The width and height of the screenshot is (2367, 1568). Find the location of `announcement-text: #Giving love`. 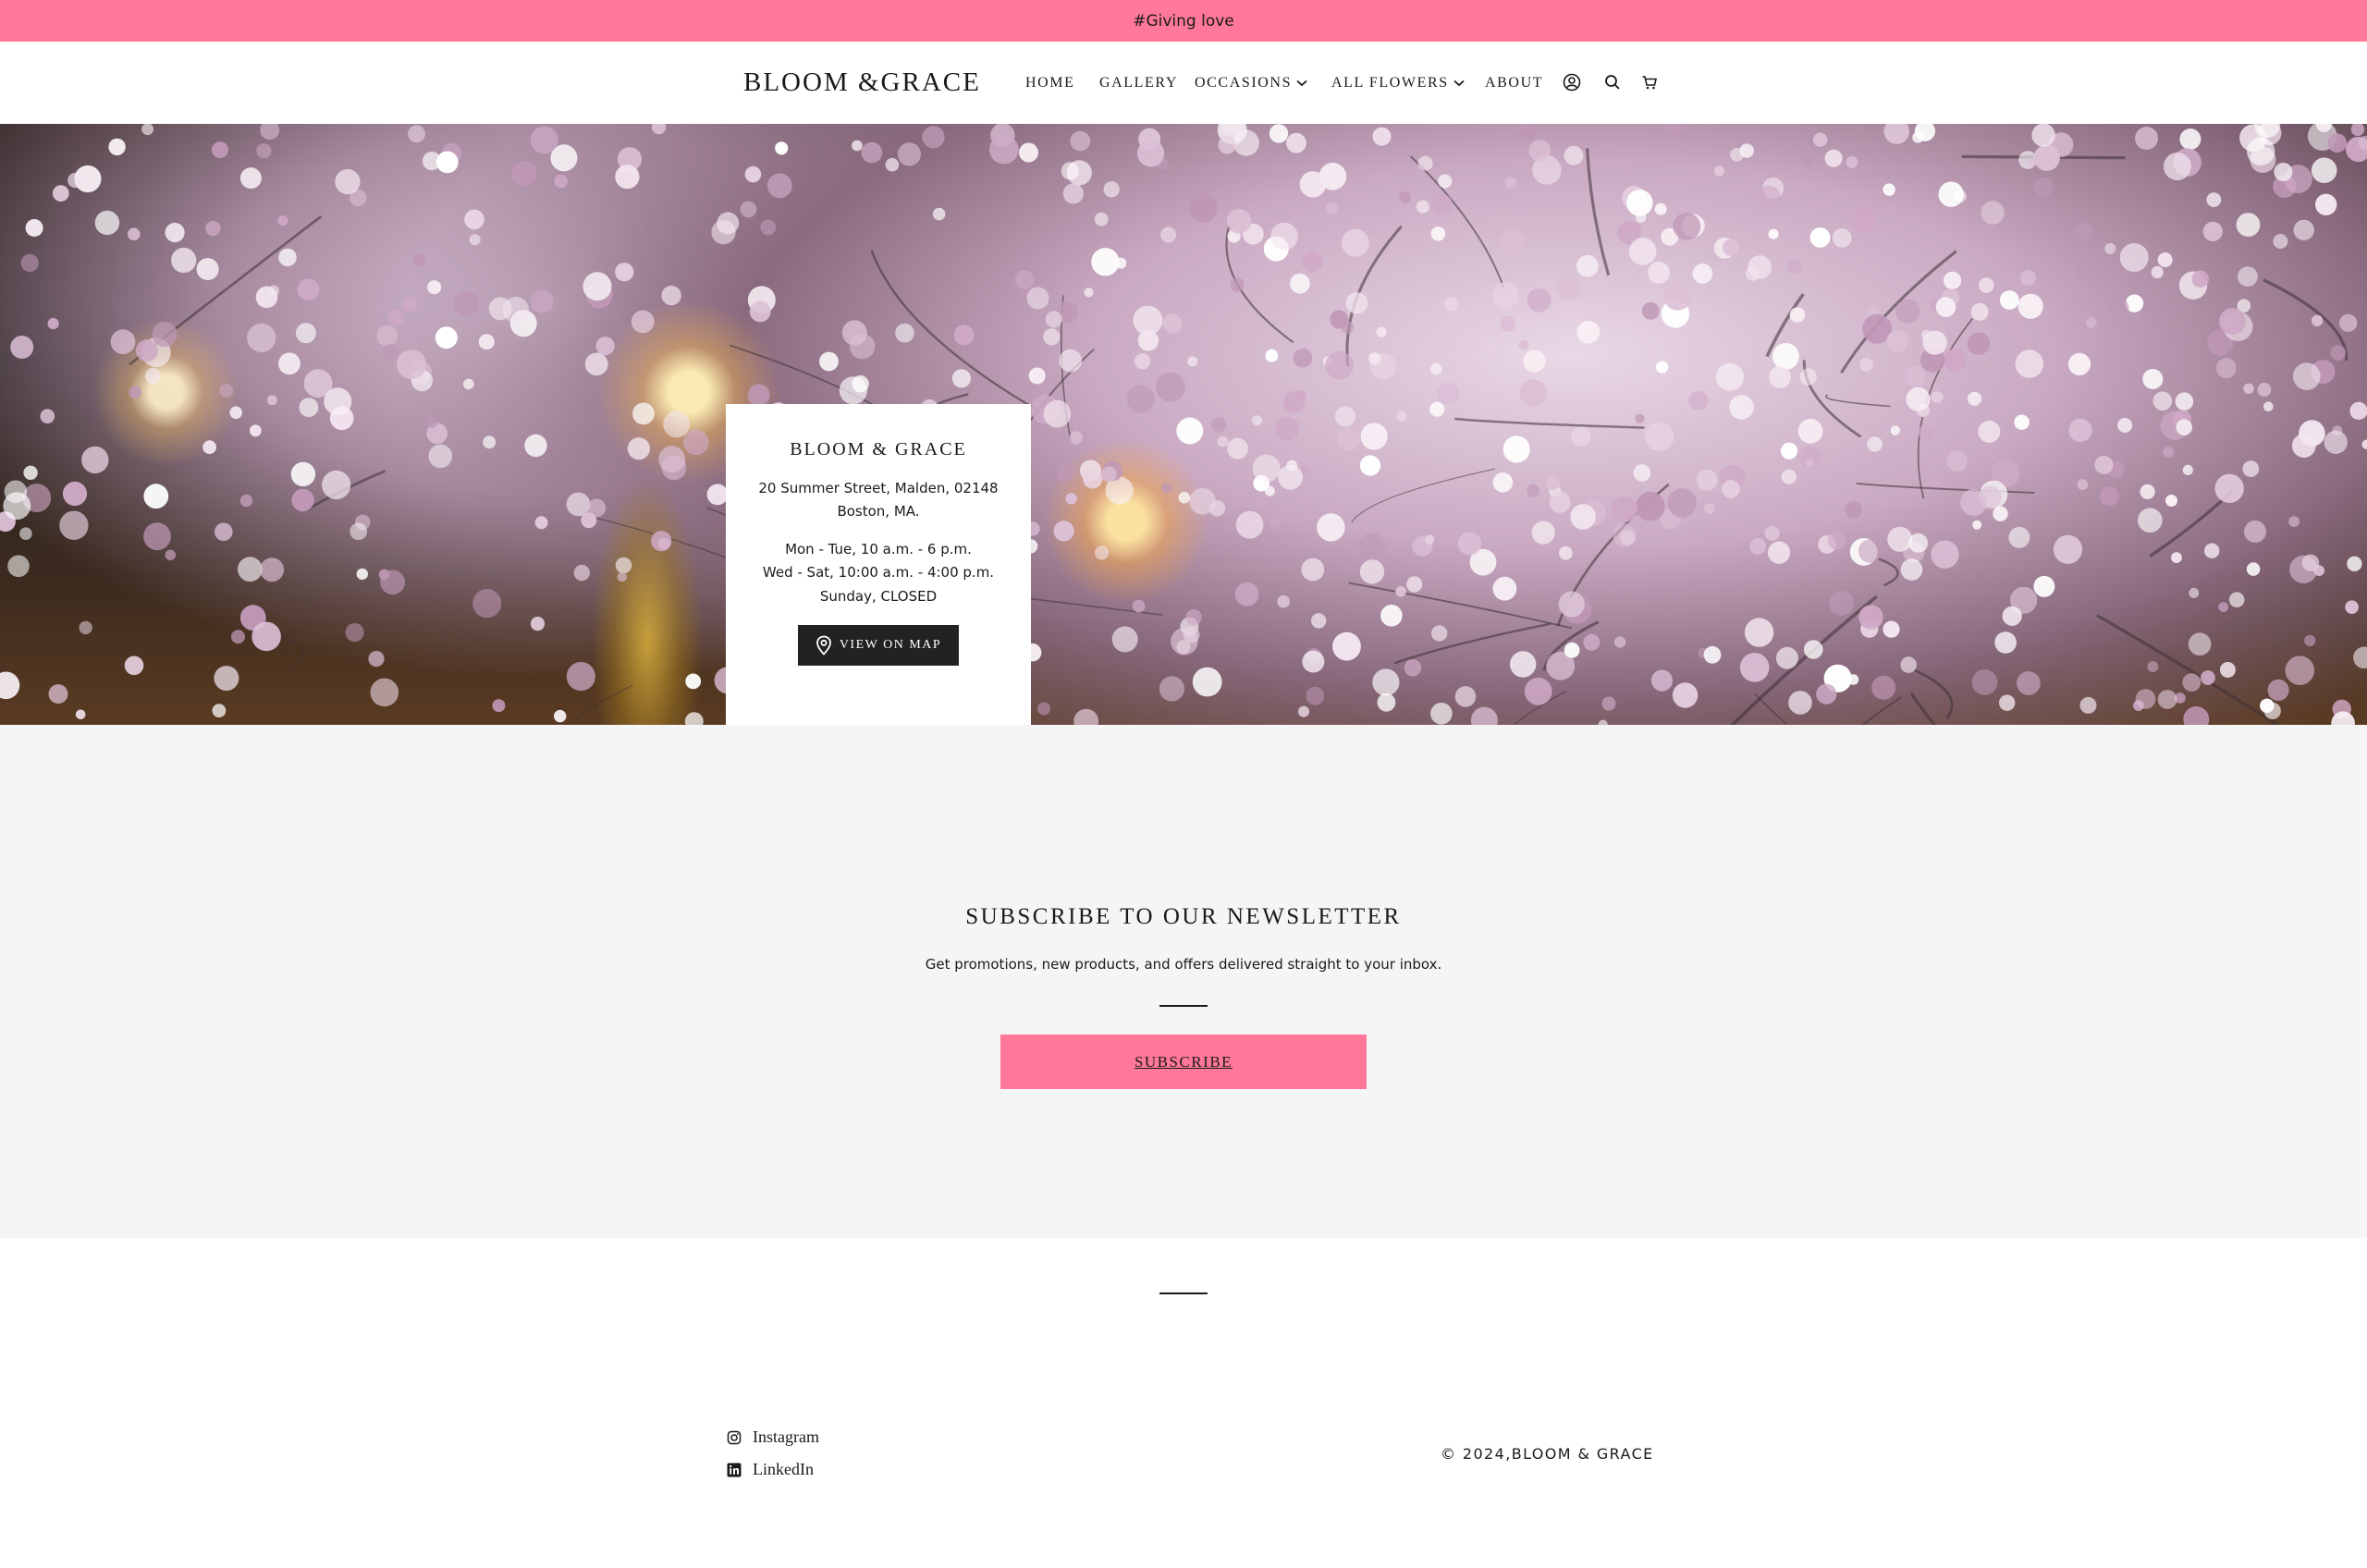

announcement-text: #Giving love is located at coordinates (1183, 21).